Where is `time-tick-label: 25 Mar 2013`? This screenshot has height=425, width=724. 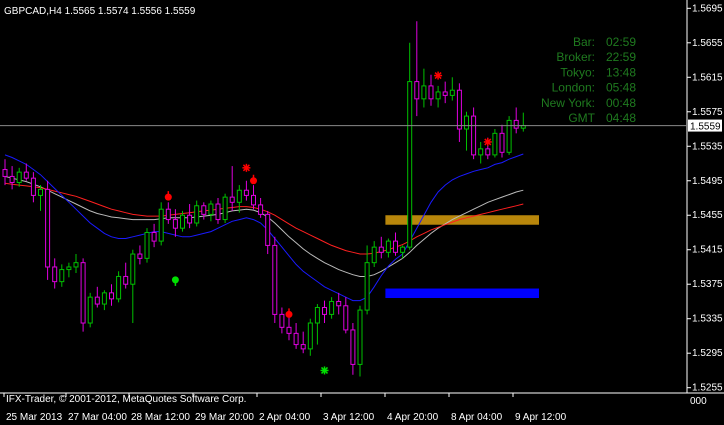 time-tick-label: 25 Mar 2013 is located at coordinates (34, 417).